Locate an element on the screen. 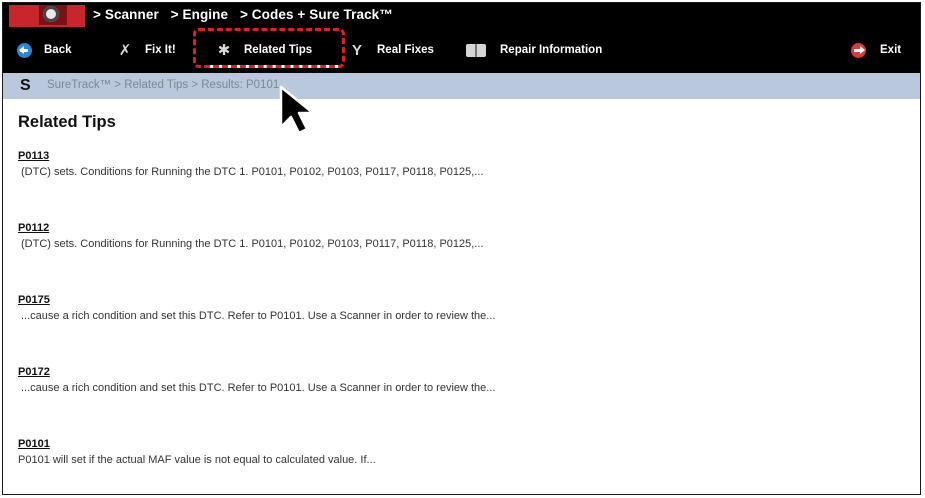 Image resolution: width=925 pixels, height=498 pixels. repair-information-label: Repair Information is located at coordinates (551, 50).